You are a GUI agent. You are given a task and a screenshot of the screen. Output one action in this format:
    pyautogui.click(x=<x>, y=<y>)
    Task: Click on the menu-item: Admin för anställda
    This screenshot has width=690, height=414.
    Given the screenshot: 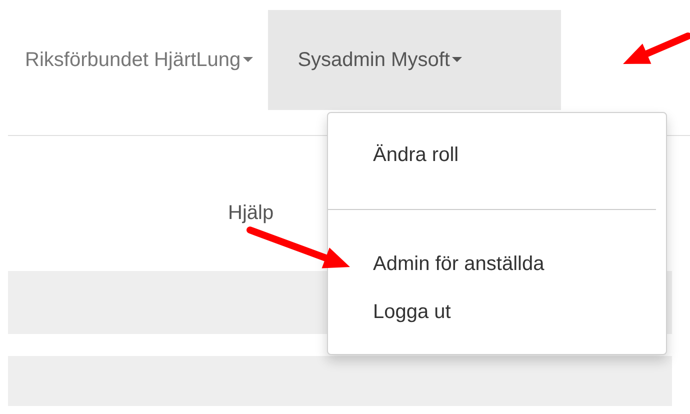 What is the action you would take?
    pyautogui.click(x=497, y=264)
    